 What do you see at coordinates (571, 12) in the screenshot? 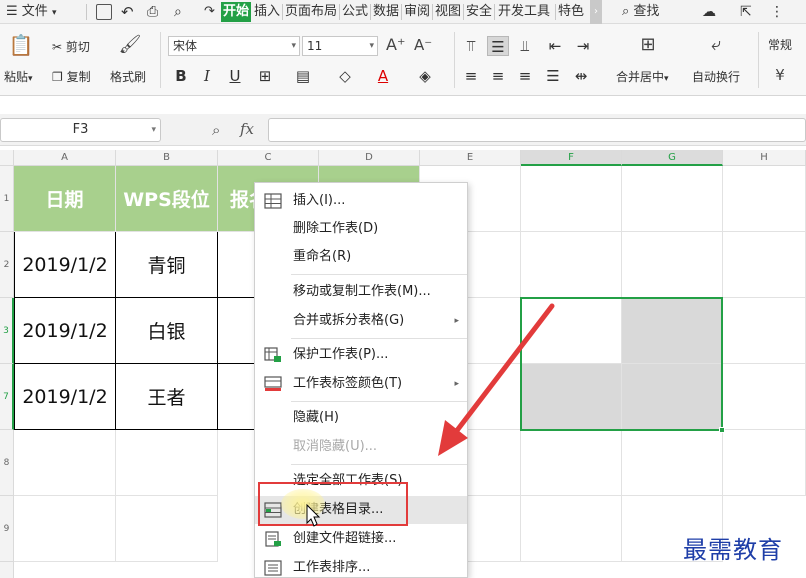
I see `tab-featured: 特色` at bounding box center [571, 12].